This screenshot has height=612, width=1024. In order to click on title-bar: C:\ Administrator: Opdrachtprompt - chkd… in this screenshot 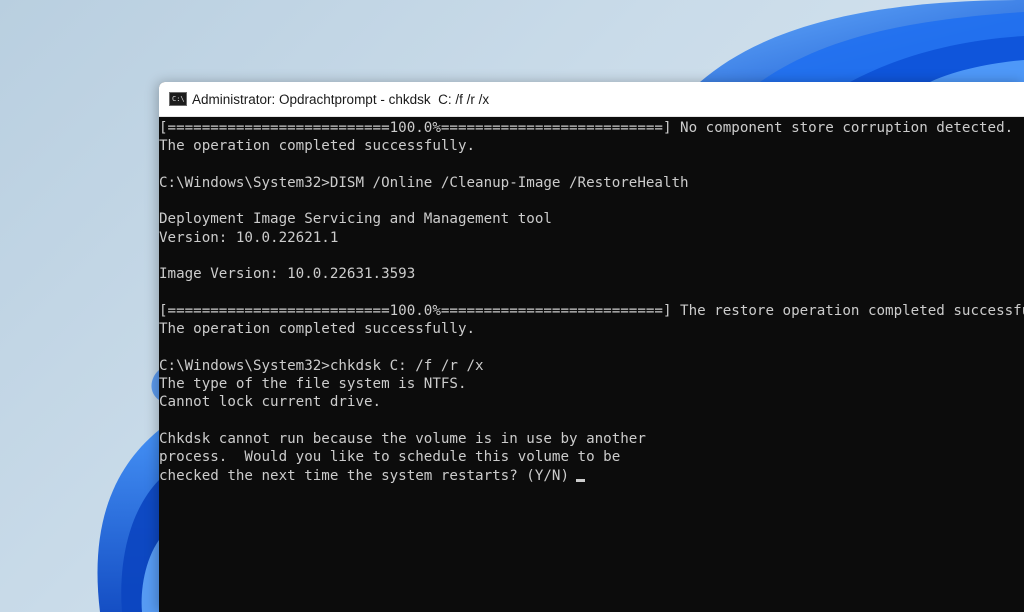, I will do `click(591, 99)`.